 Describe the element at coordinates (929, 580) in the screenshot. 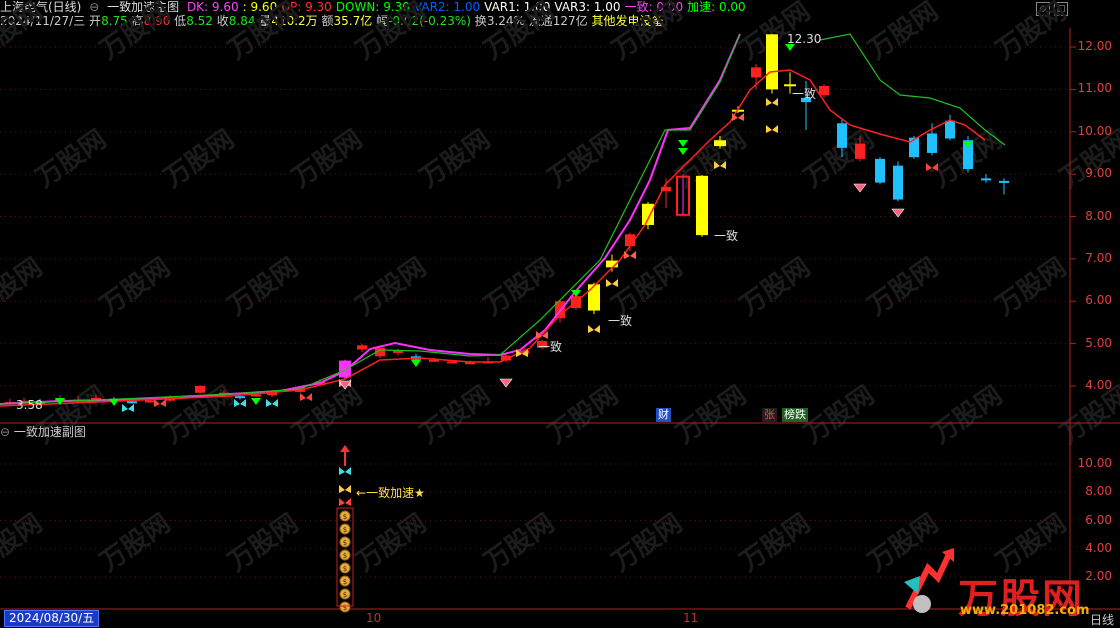

I see `brand-logo-icon` at that location.